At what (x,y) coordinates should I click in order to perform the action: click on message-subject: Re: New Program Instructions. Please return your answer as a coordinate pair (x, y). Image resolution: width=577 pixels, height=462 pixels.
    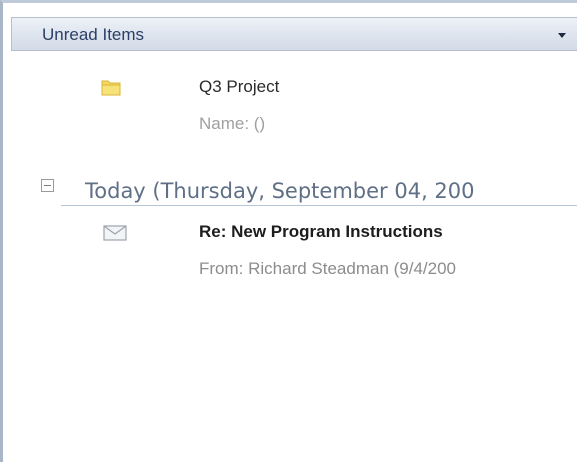
    Looking at the image, I should click on (321, 231).